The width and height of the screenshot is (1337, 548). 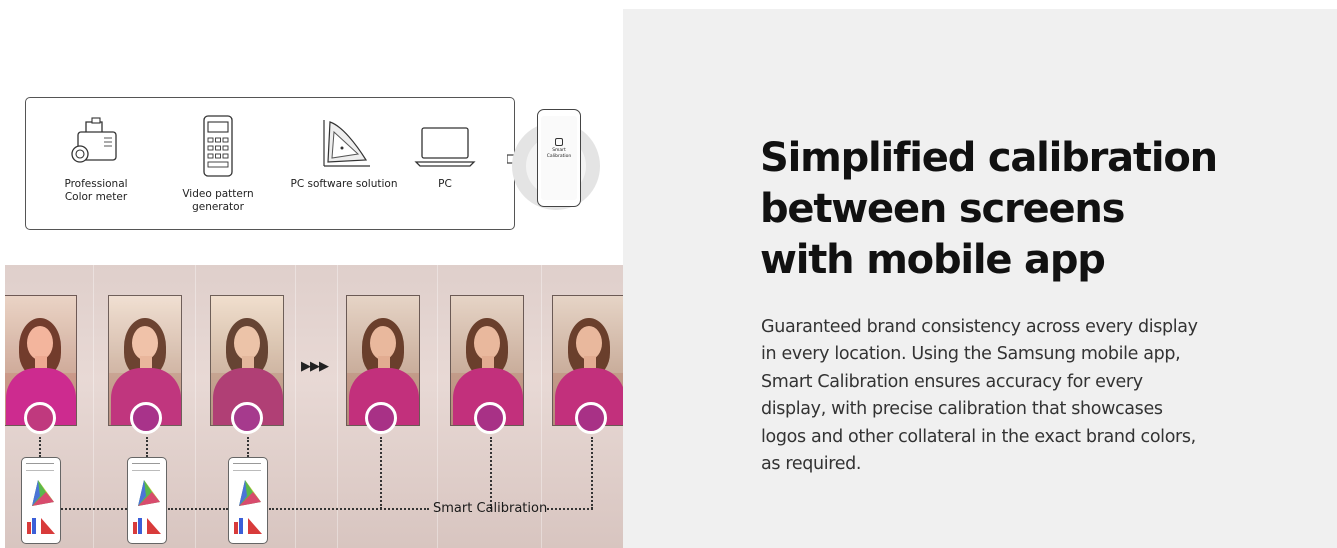 I want to click on gamut-software-icon, so click(x=346, y=143).